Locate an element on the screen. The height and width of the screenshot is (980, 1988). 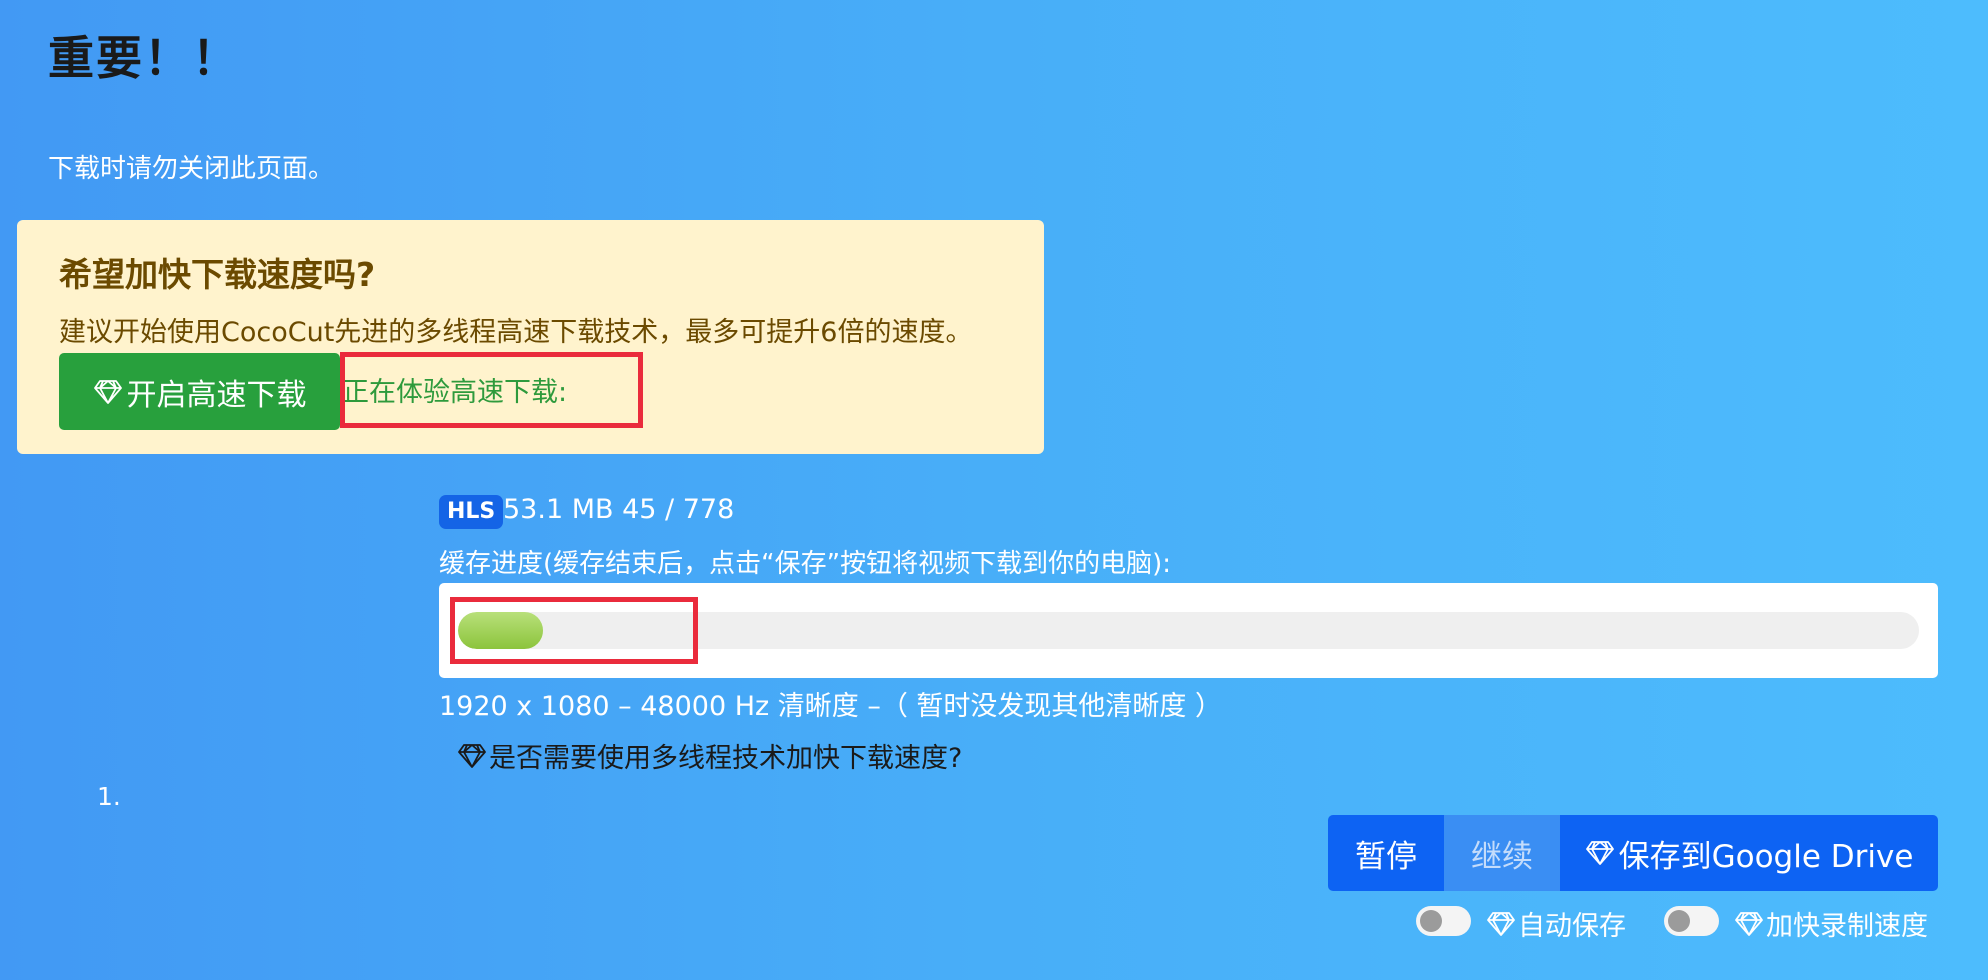
promo-heading: 希望加快下载速度吗? is located at coordinates (217, 274).